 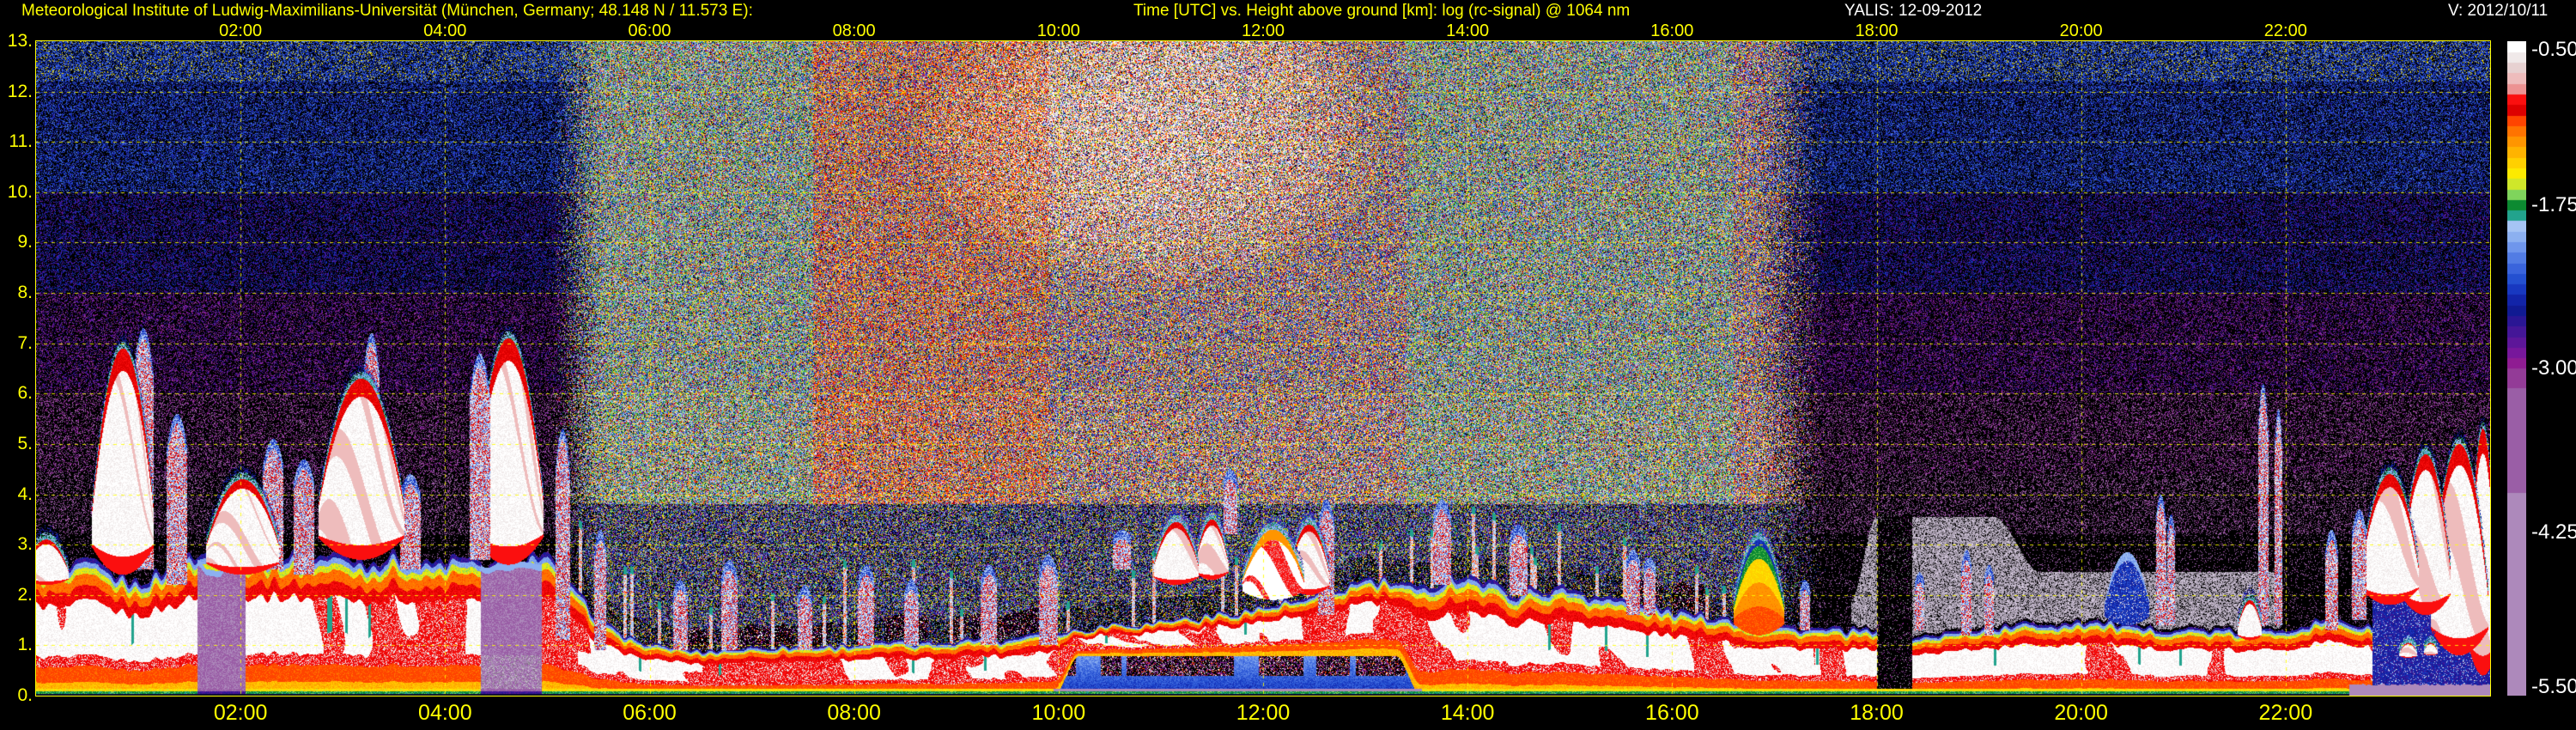 What do you see at coordinates (21, 141) in the screenshot?
I see `y-tick-11km: 11.` at bounding box center [21, 141].